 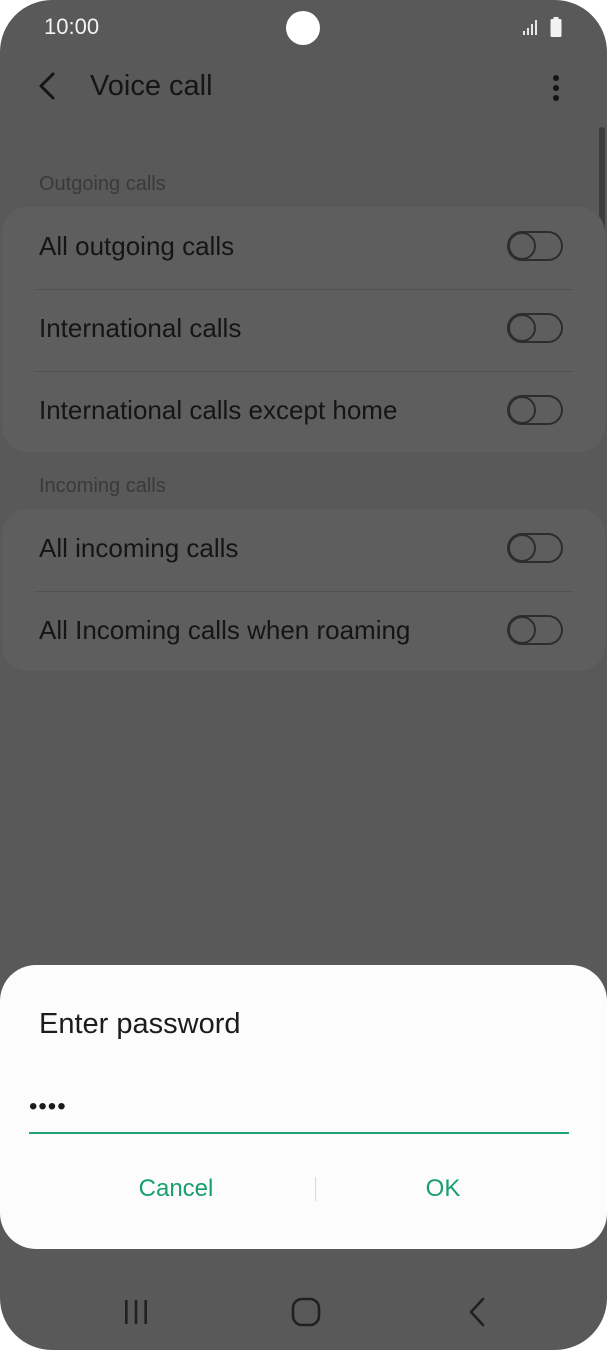 I want to click on status-bar: 10:00, so click(x=303, y=28).